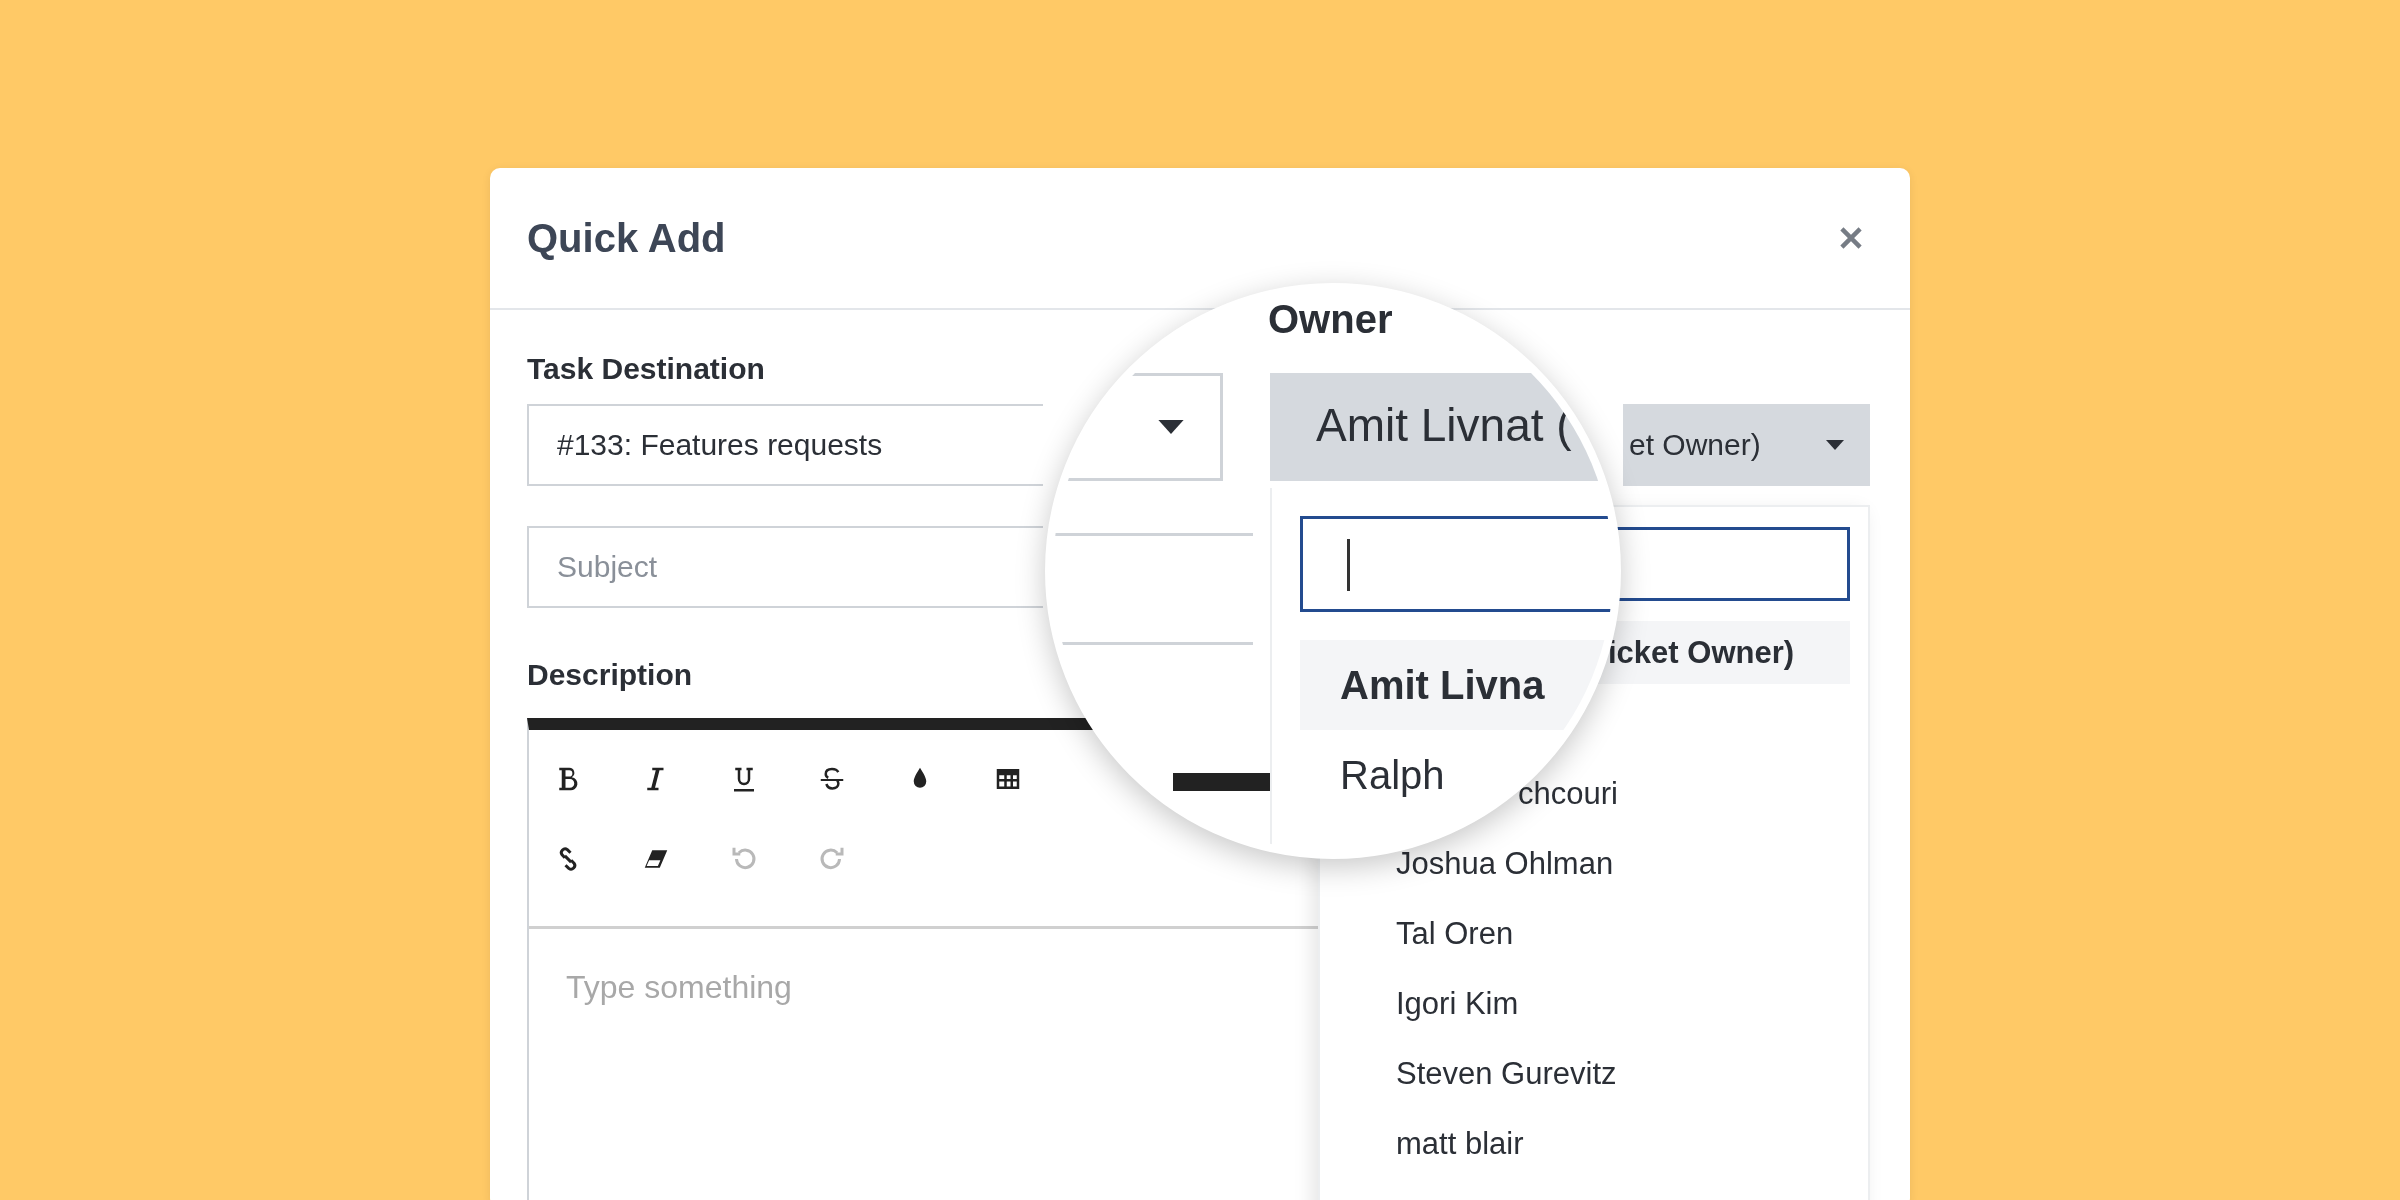 The height and width of the screenshot is (1200, 2400). I want to click on field-label: Description, so click(610, 675).